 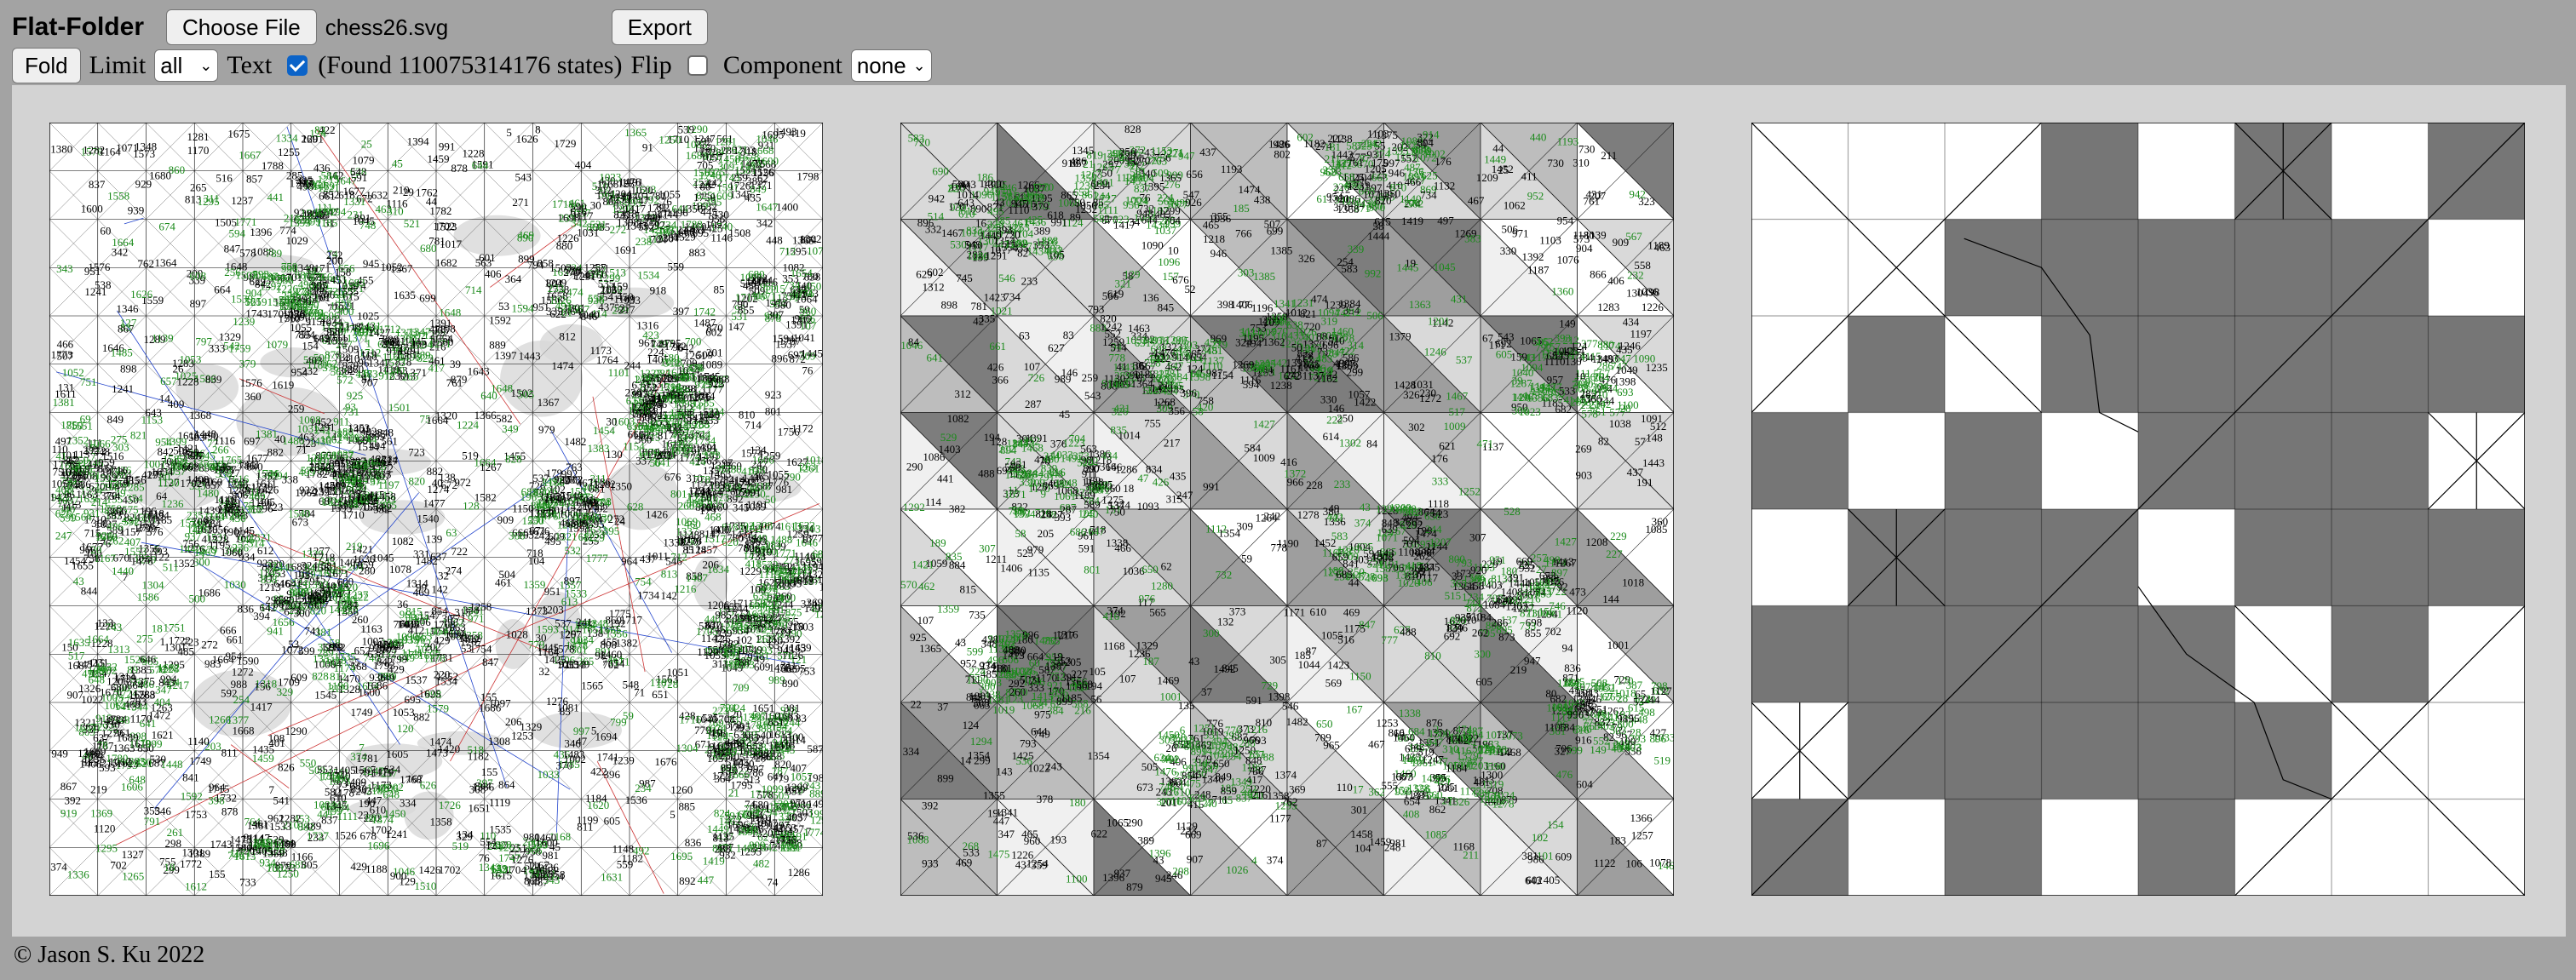 What do you see at coordinates (1250, 379) in the screenshot?
I see `svg-text: 1116` at bounding box center [1250, 379].